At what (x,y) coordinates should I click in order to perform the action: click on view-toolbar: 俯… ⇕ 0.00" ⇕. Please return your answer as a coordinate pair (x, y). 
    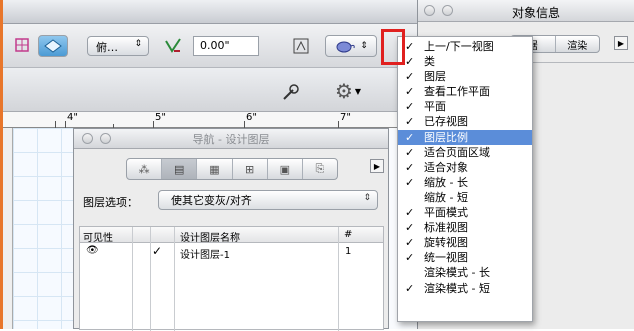
    Looking at the image, I should click on (210, 46).